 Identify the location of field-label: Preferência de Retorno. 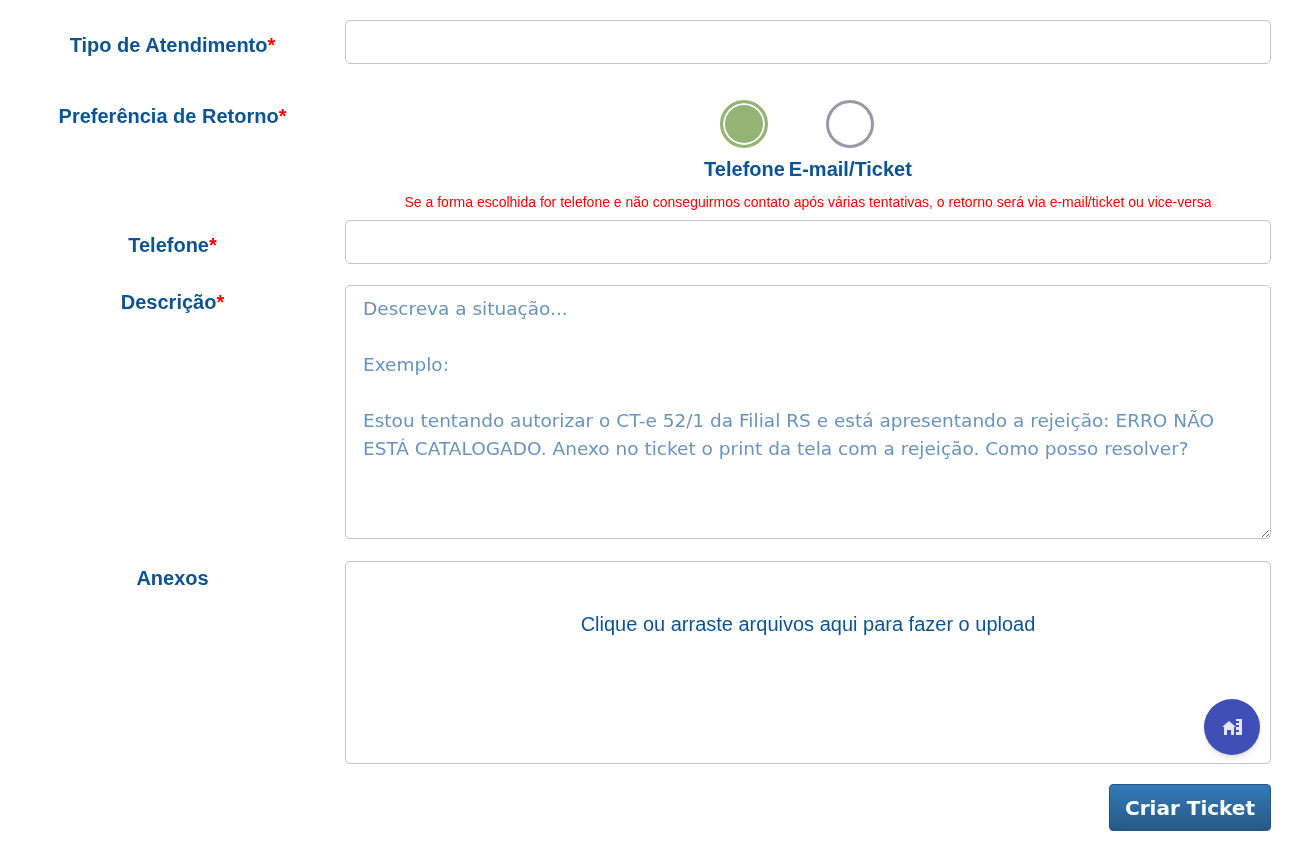
(168, 116).